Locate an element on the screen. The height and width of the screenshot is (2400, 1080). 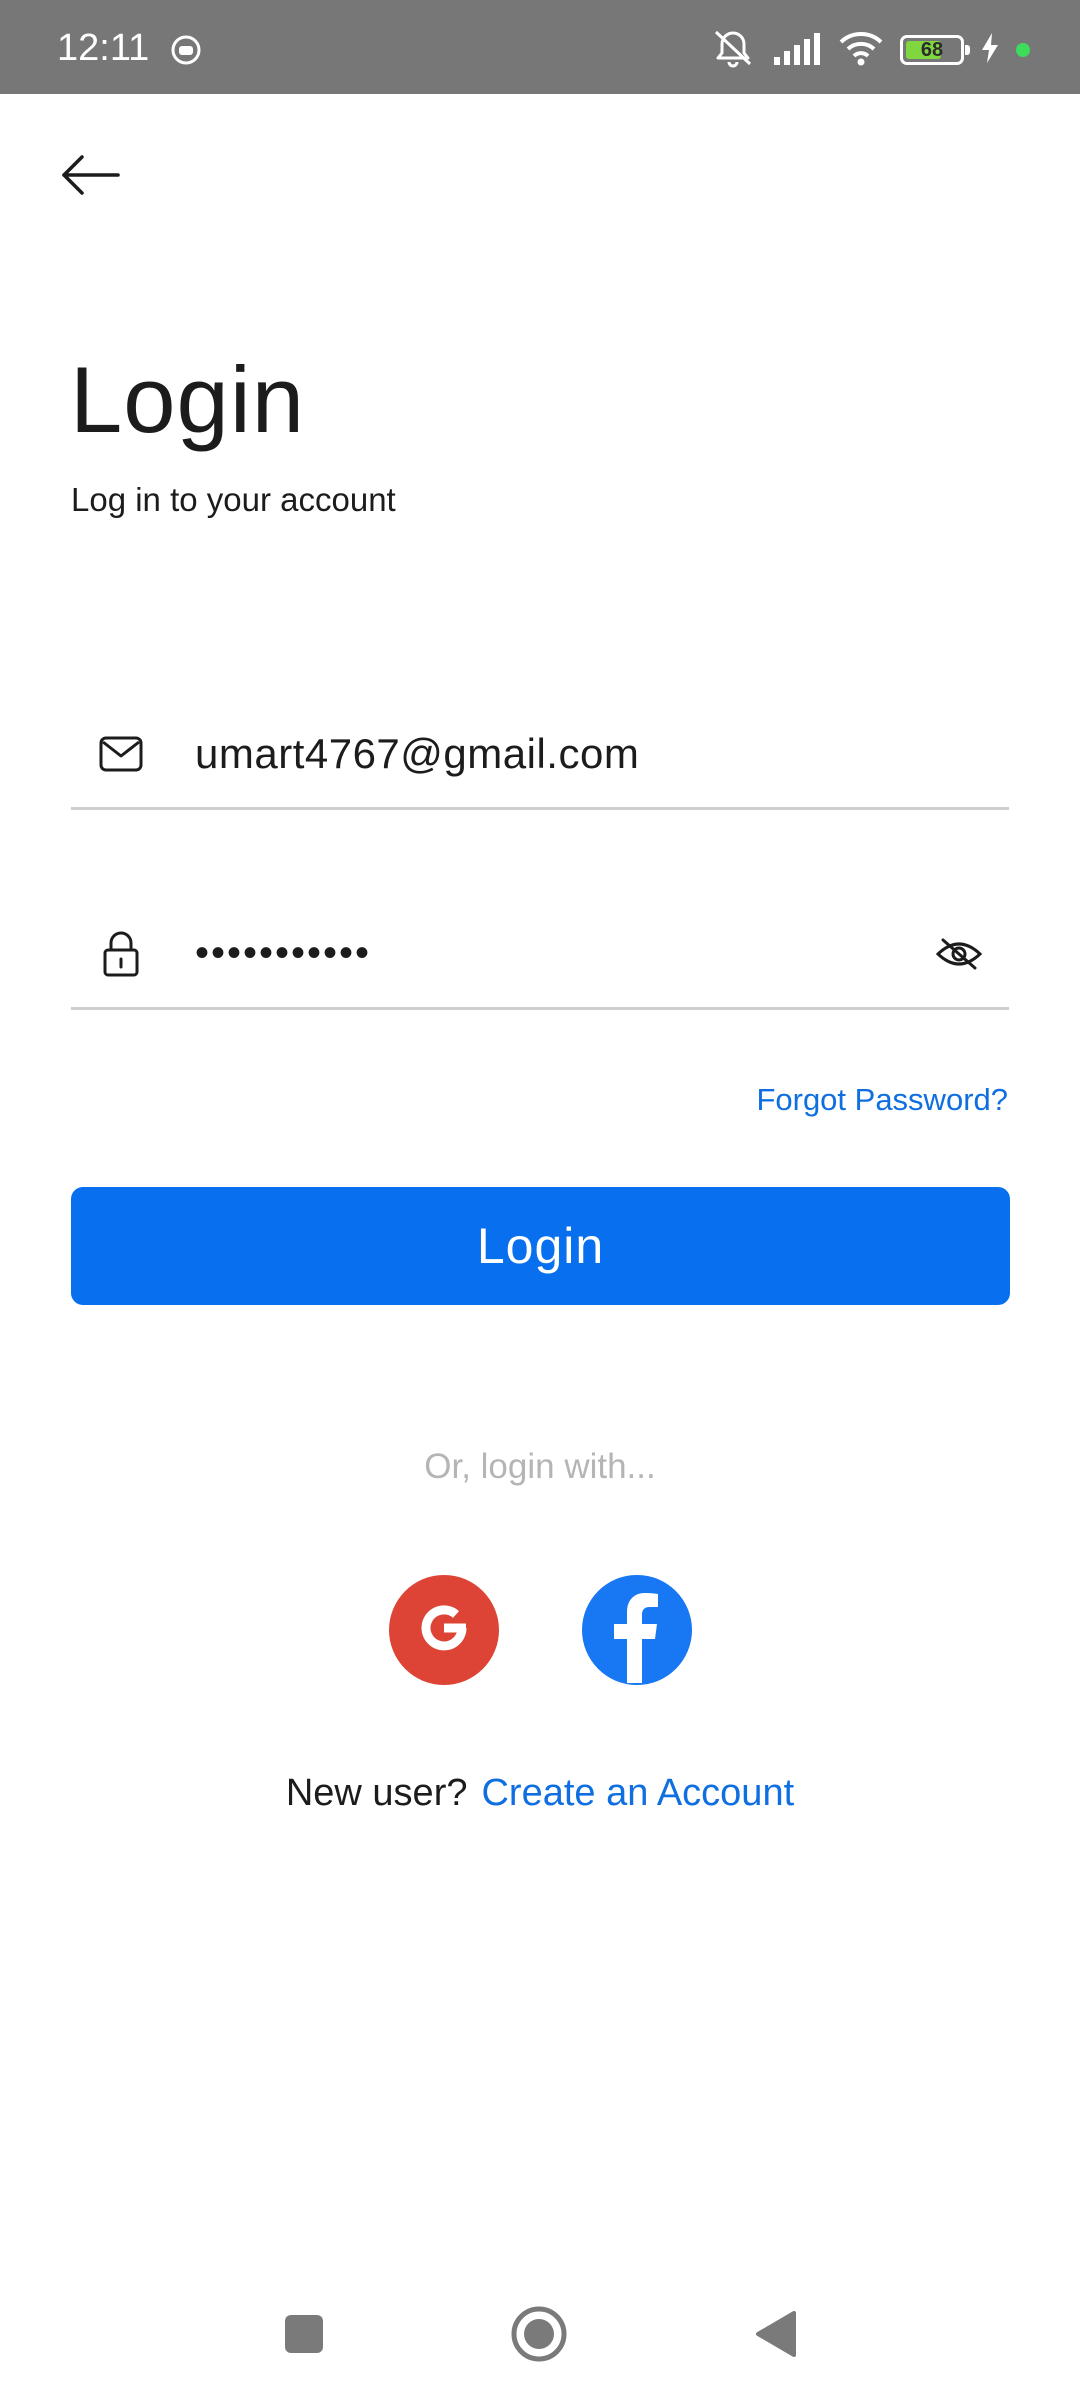
status-bar: 12:11 68 is located at coordinates (540, 47).